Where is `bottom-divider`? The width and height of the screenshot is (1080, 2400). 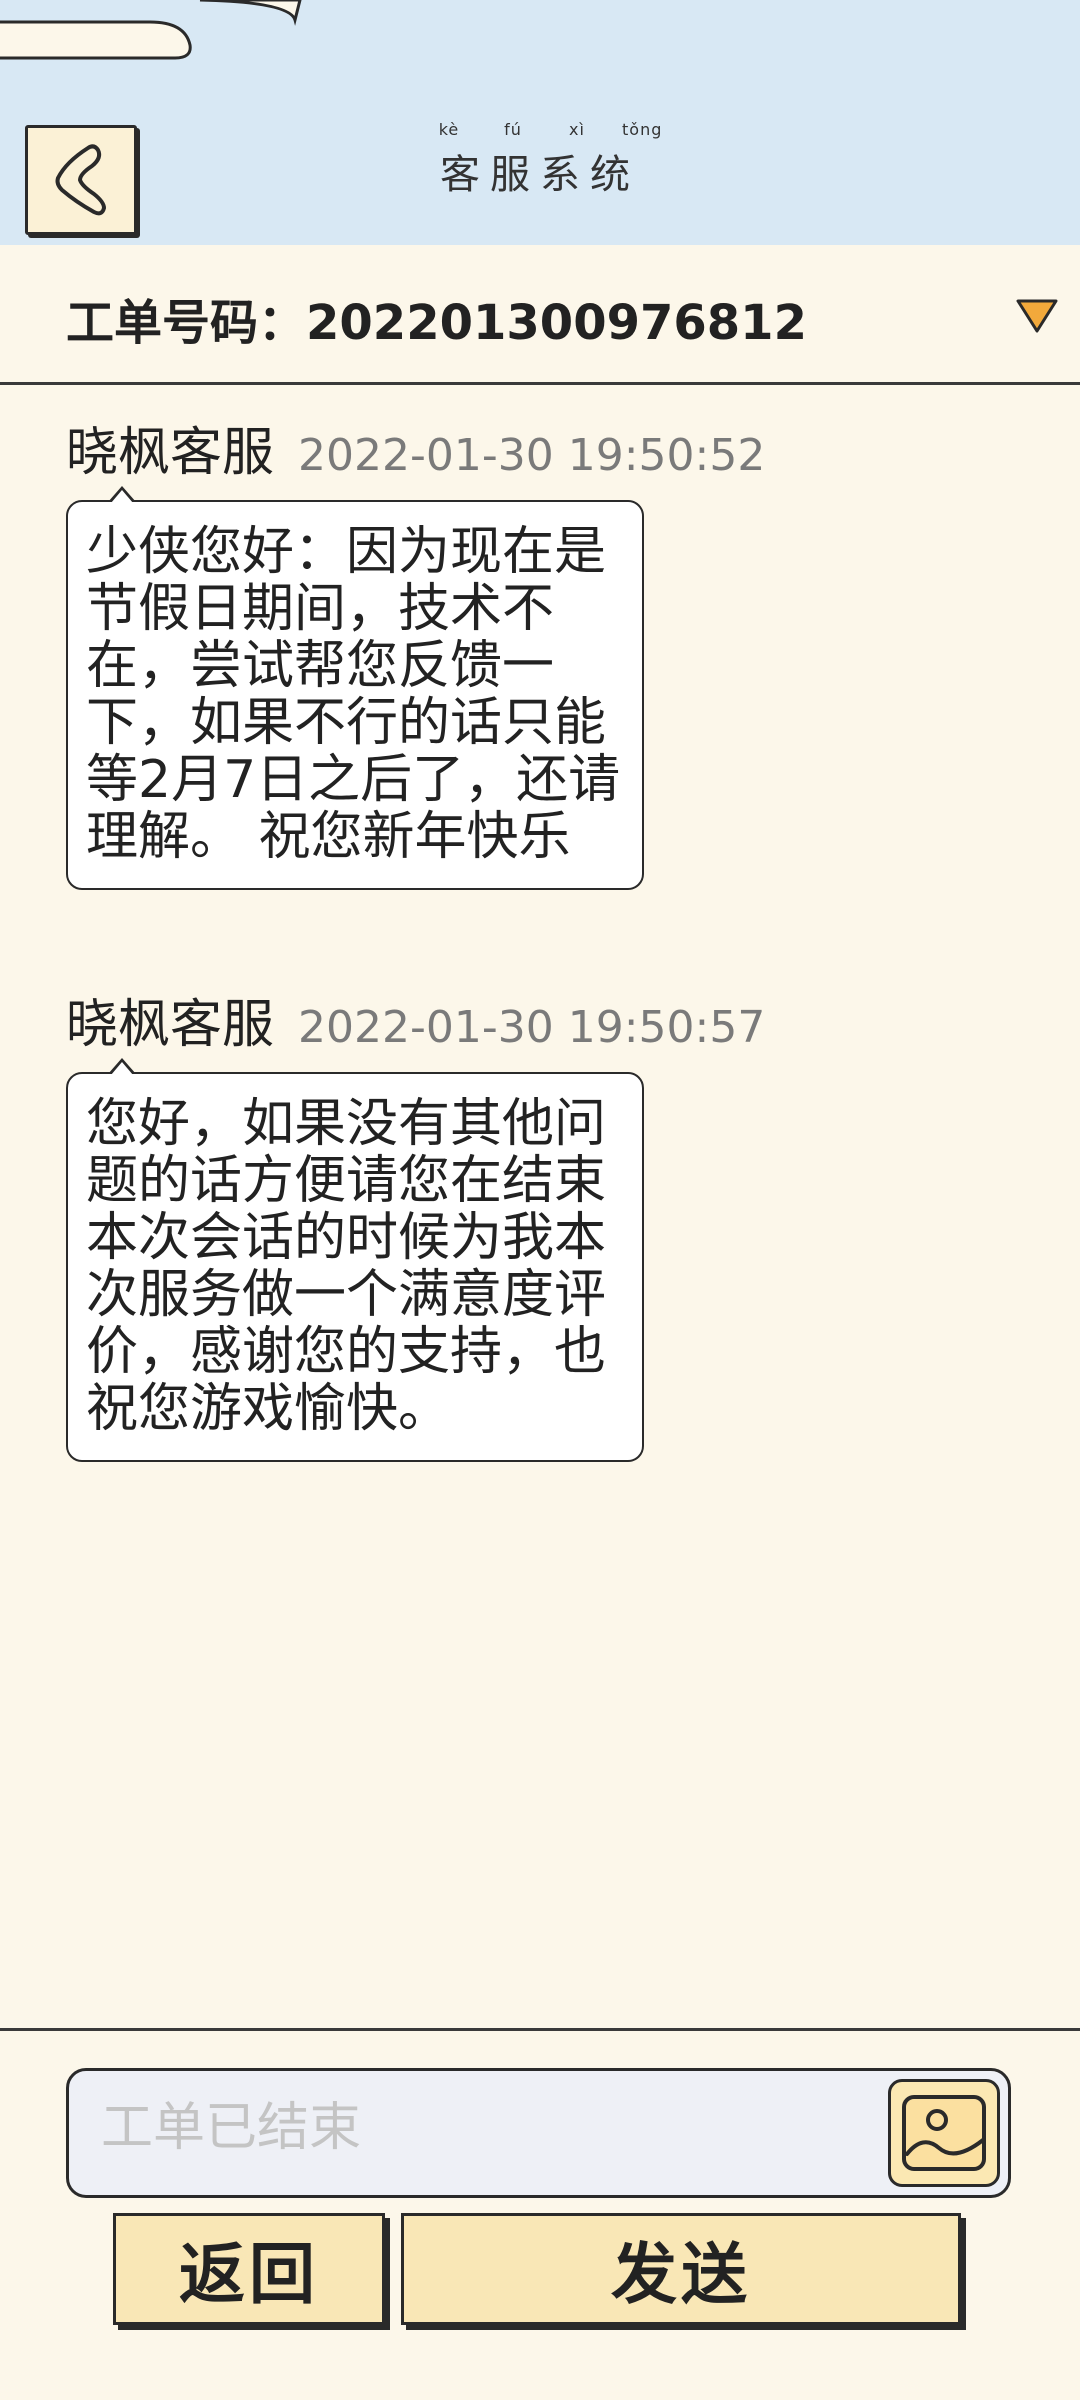 bottom-divider is located at coordinates (540, 2029).